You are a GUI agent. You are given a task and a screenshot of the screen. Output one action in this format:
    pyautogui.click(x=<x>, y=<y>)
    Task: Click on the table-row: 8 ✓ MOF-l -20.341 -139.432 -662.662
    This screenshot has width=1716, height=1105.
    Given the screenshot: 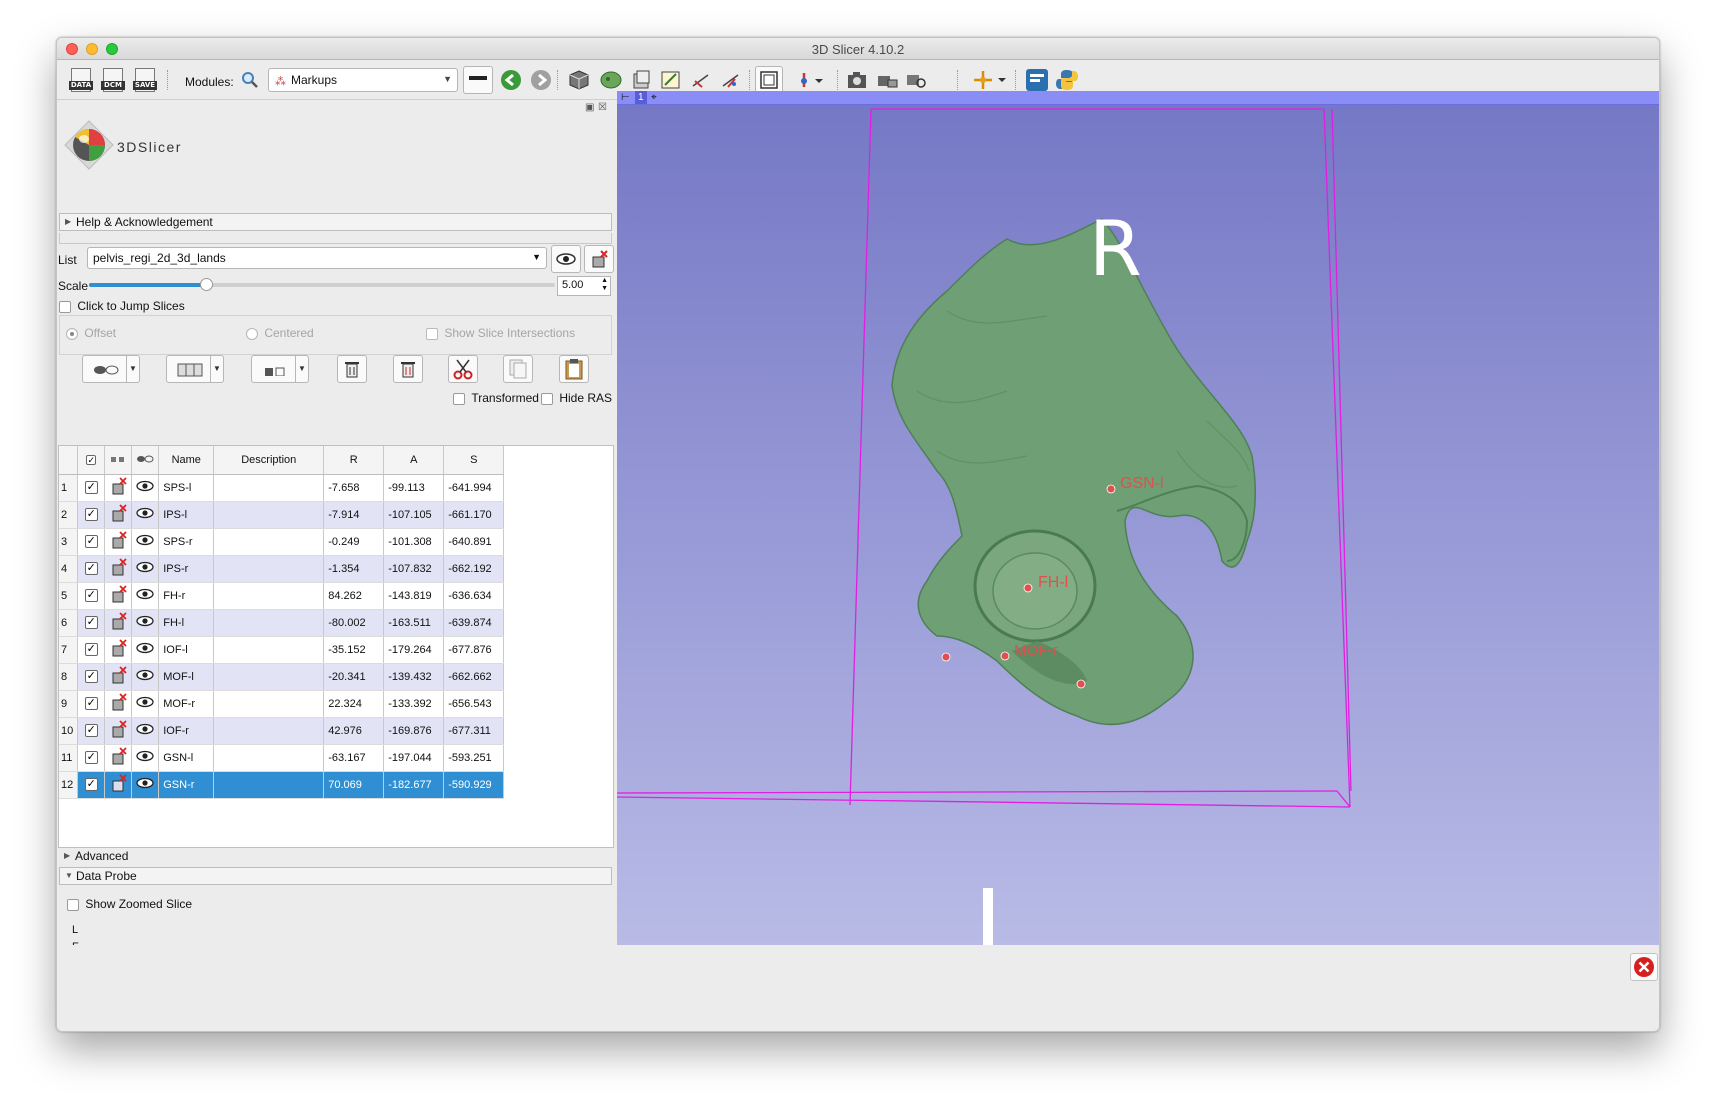 What is the action you would take?
    pyautogui.click(x=282, y=677)
    